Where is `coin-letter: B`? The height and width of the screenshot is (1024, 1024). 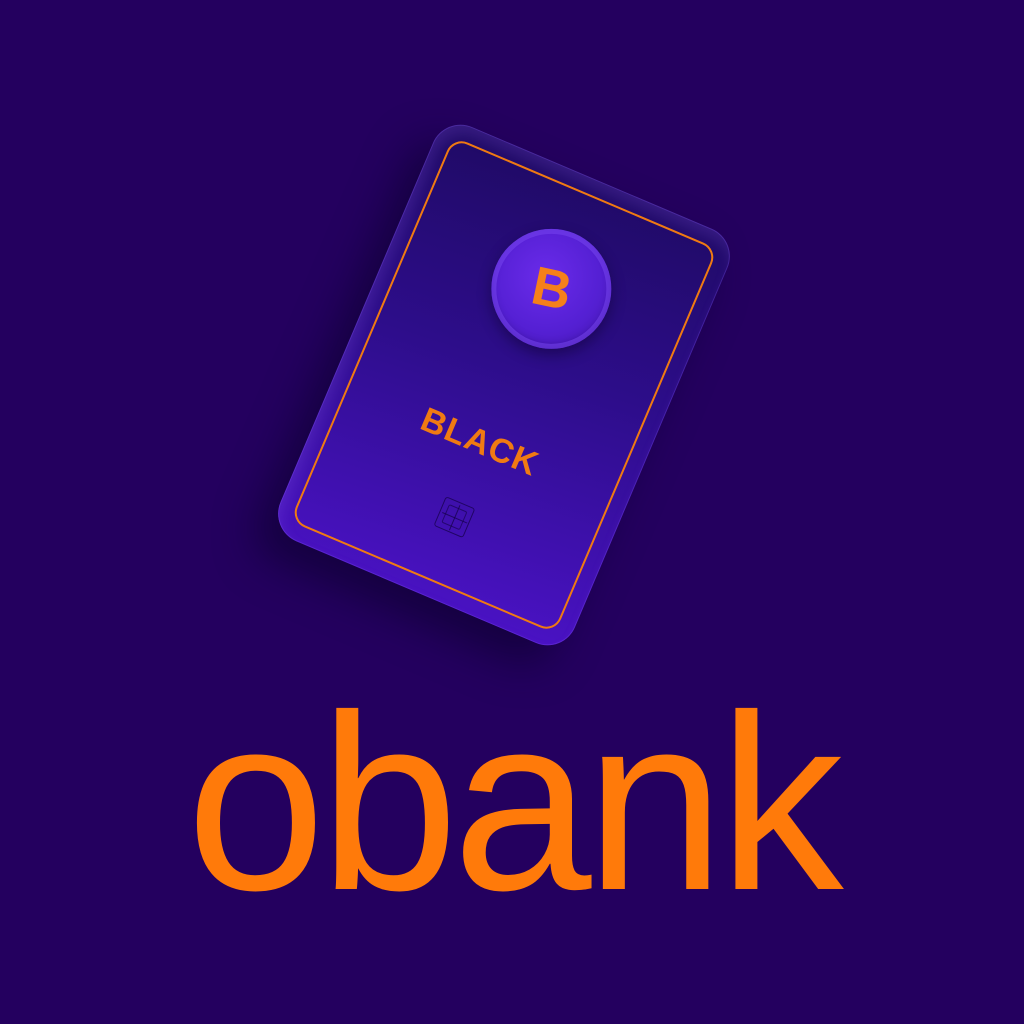 coin-letter: B is located at coordinates (551, 289).